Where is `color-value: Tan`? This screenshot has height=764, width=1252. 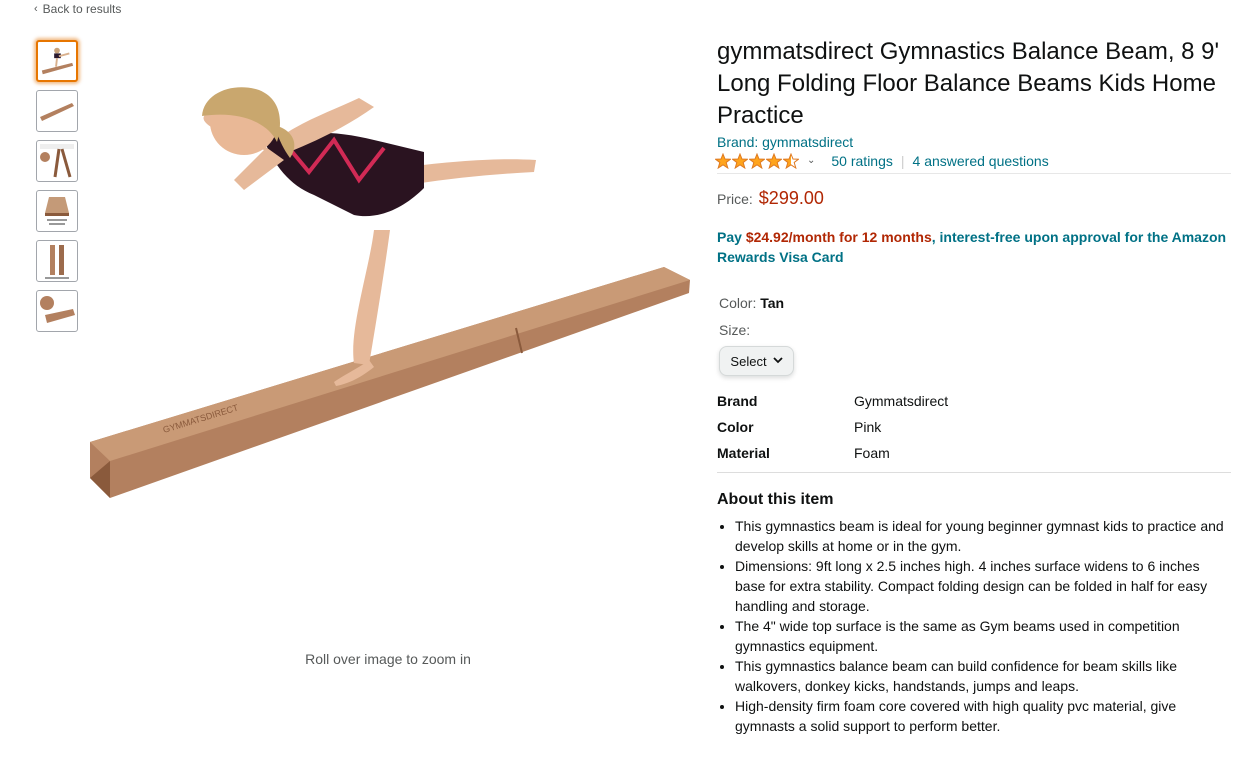 color-value: Tan is located at coordinates (772, 303).